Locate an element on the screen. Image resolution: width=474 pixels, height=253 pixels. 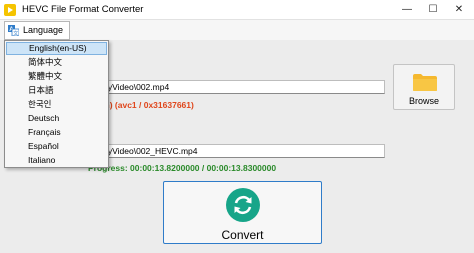
app-icon is located at coordinates (10, 10).